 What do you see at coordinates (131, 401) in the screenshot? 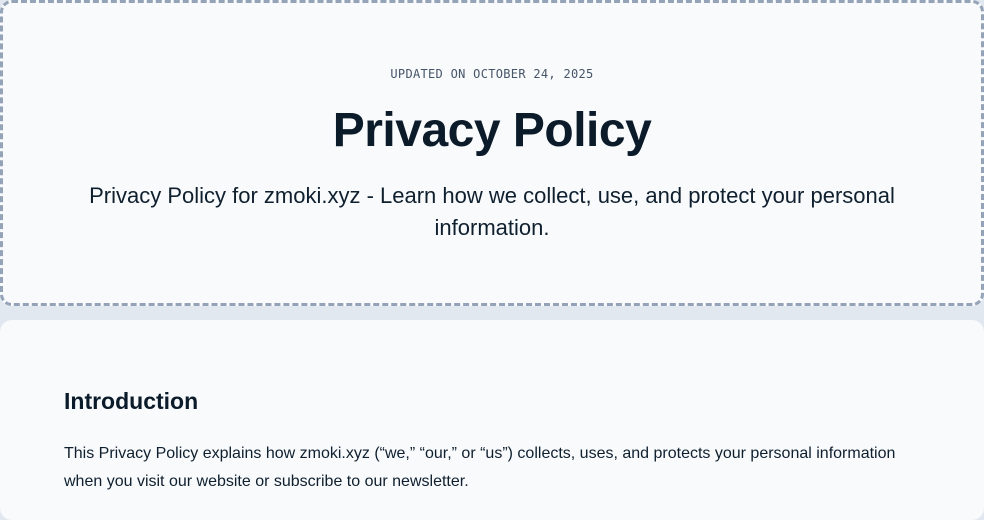
I see `section-heading-introduction: Introduction` at bounding box center [131, 401].